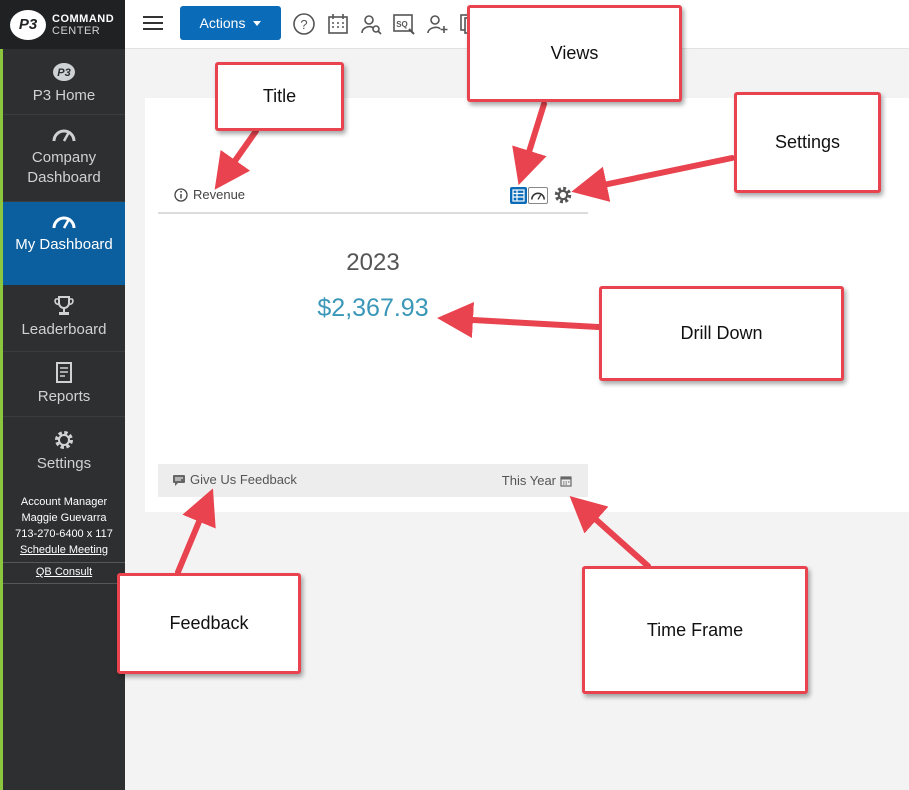 This screenshot has width=909, height=790. Describe the element at coordinates (64, 452) in the screenshot. I see `sidebar-item-settings: Settings` at that location.